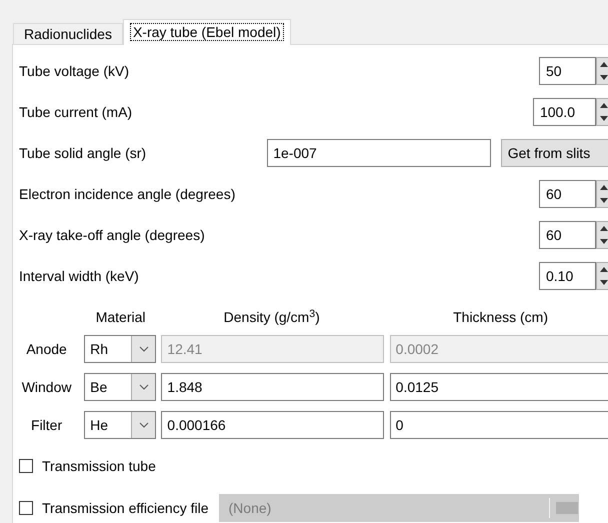  Describe the element at coordinates (272, 425) in the screenshot. I see `density-field: 0.000166` at that location.